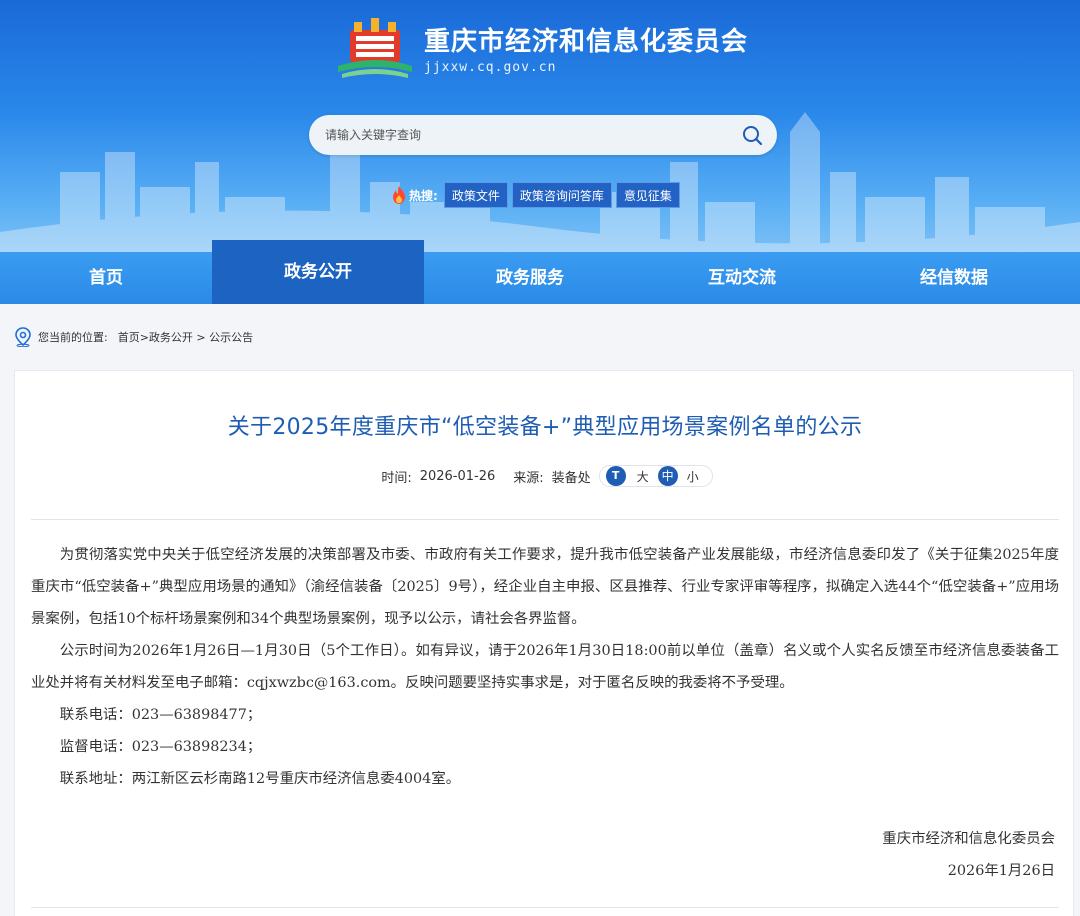  Describe the element at coordinates (968, 839) in the screenshot. I see `signature-org: 重庆市经济和信息化委员会` at that location.